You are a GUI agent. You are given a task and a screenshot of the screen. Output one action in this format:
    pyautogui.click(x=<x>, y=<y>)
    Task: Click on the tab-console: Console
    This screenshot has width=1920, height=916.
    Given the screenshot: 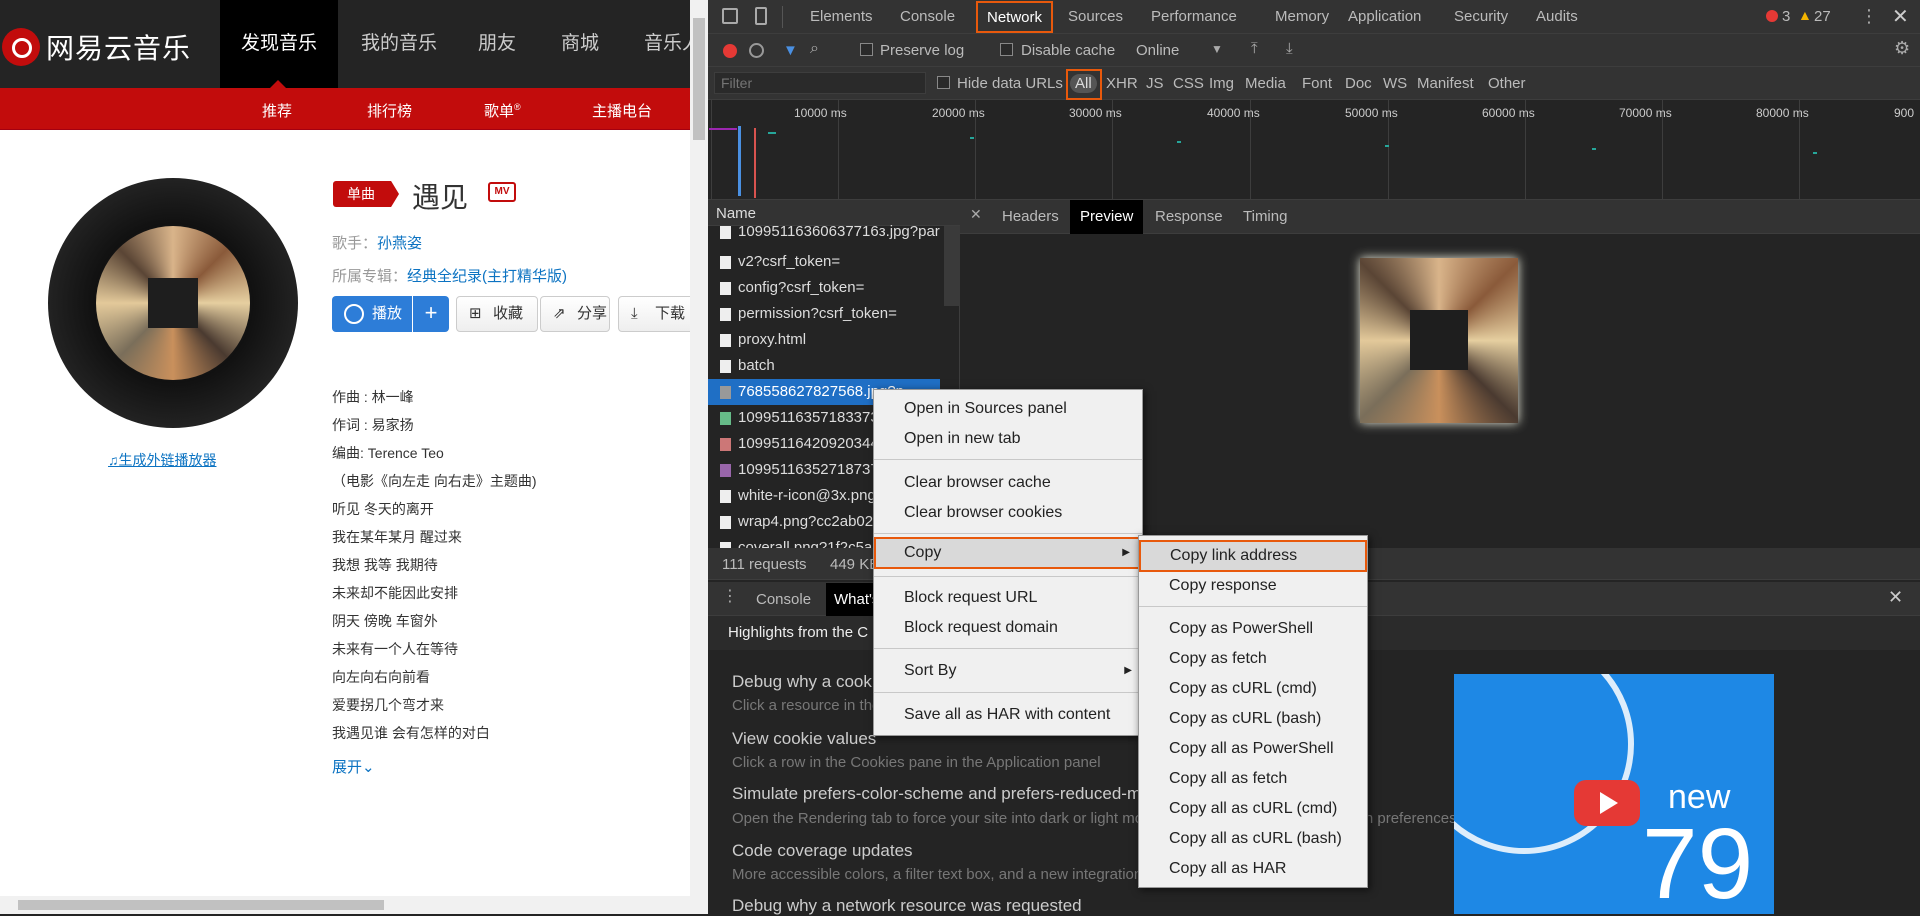 What is the action you would take?
    pyautogui.click(x=927, y=16)
    